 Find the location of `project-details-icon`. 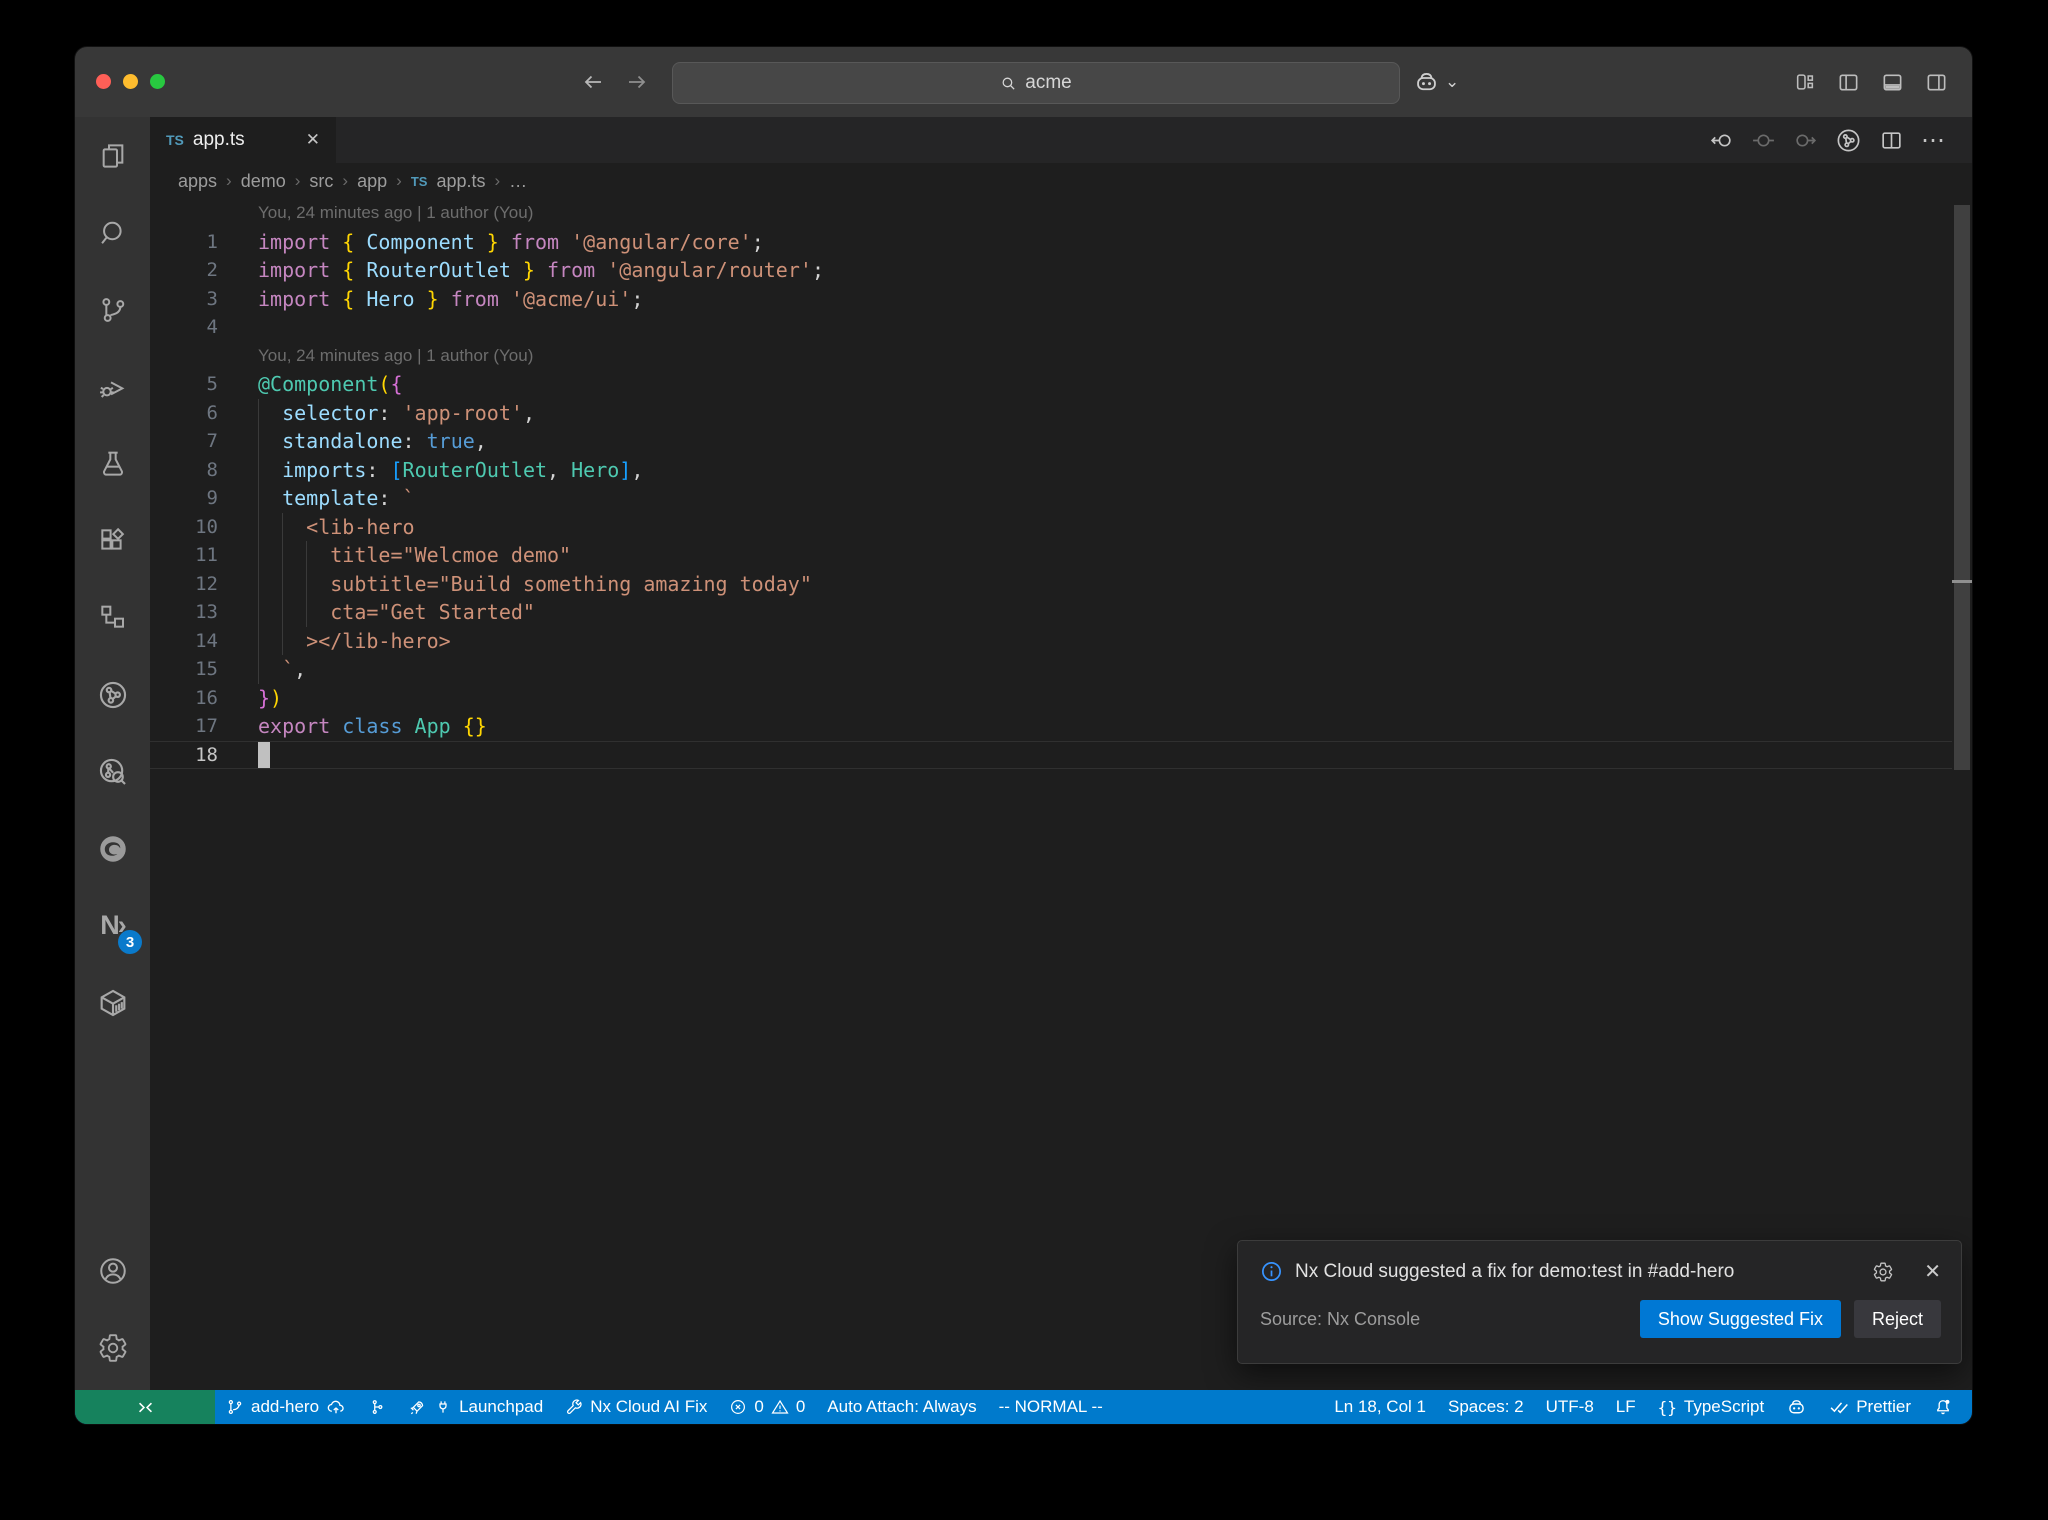

project-details-icon is located at coordinates (112, 771).